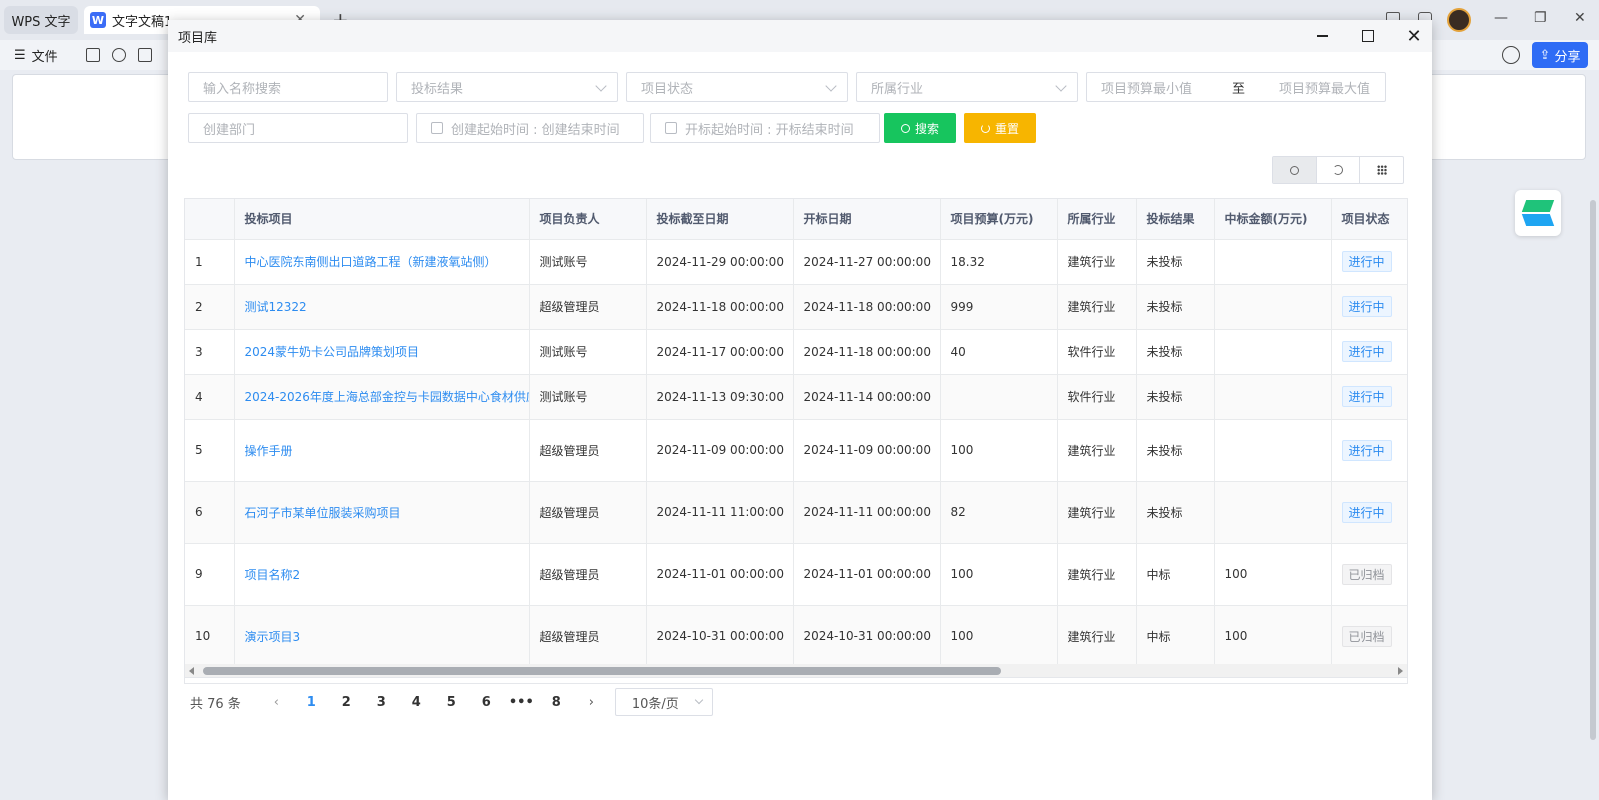 The height and width of the screenshot is (800, 1599). I want to click on page-item: 5, so click(451, 702).